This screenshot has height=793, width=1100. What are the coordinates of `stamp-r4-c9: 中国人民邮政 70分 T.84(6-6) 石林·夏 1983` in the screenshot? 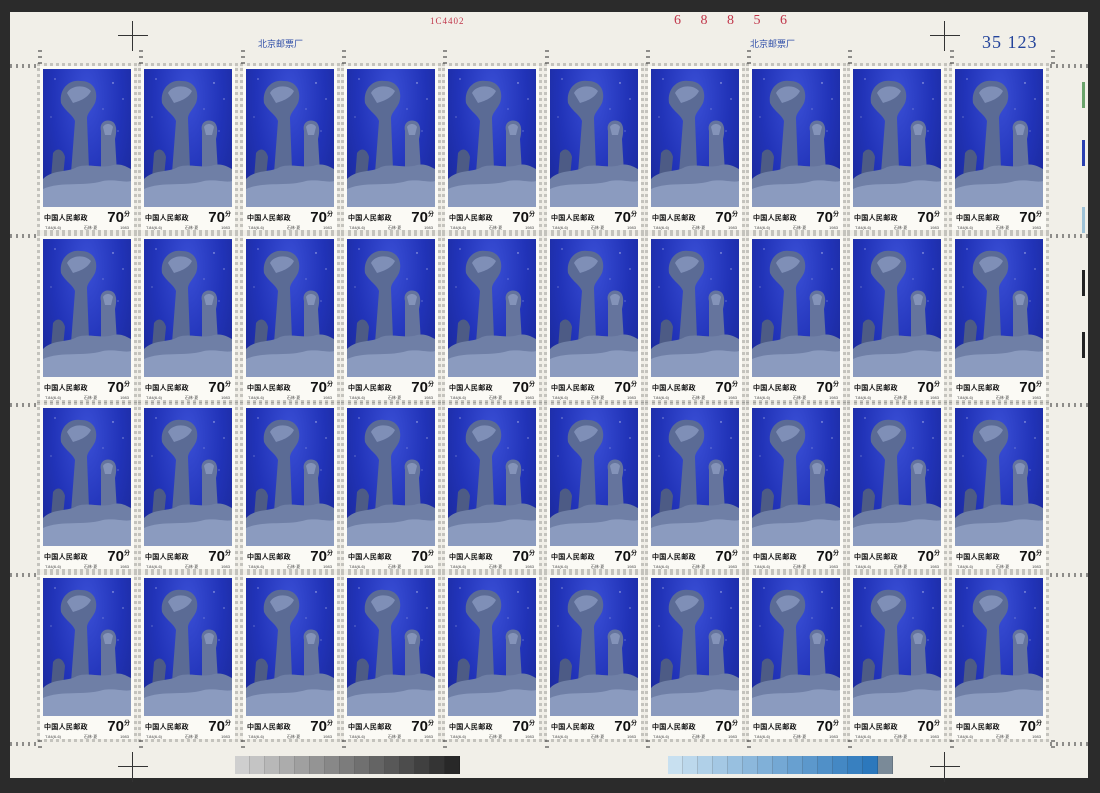 It's located at (897, 657).